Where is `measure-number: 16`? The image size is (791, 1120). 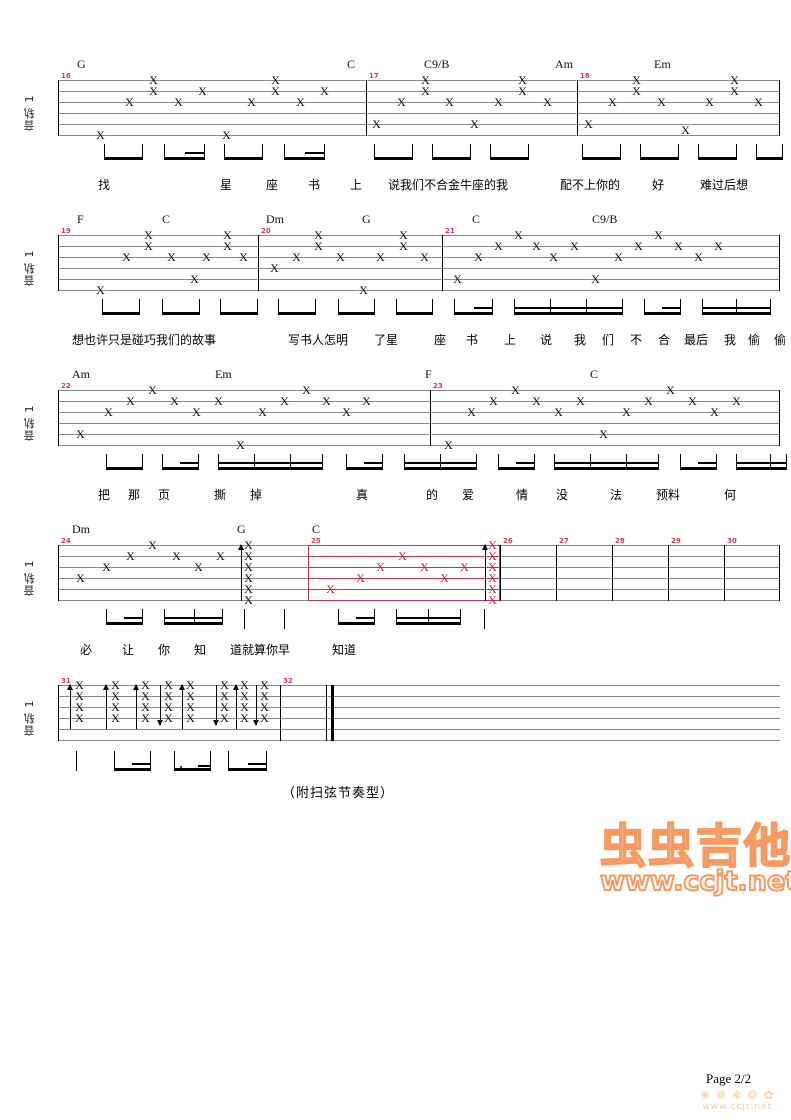
measure-number: 16 is located at coordinates (66, 76).